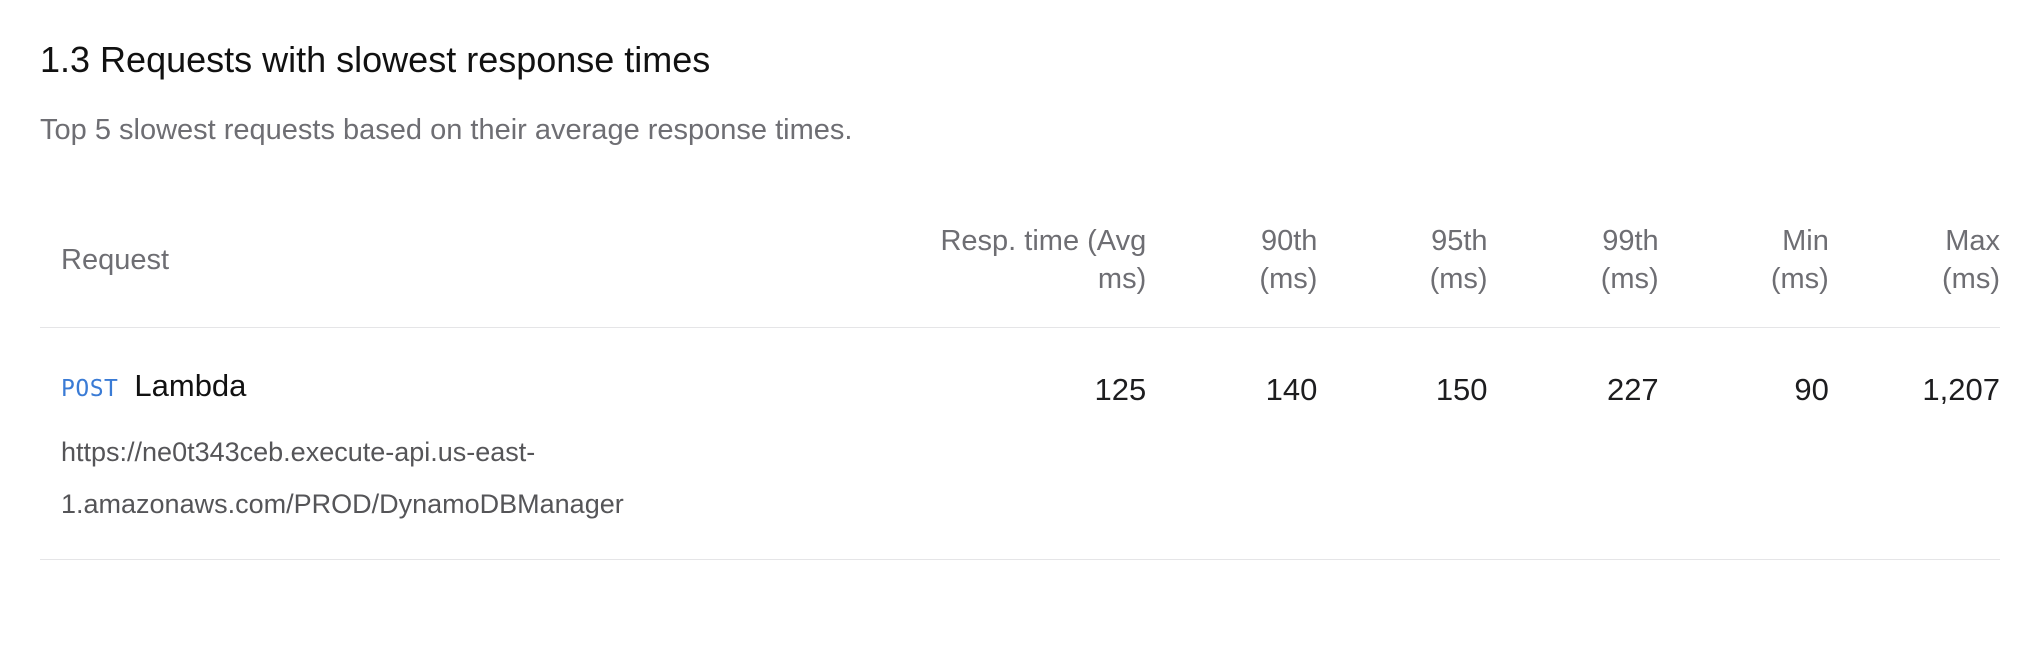 The height and width of the screenshot is (662, 2034). I want to click on header-max: Max (ms), so click(1914, 259).